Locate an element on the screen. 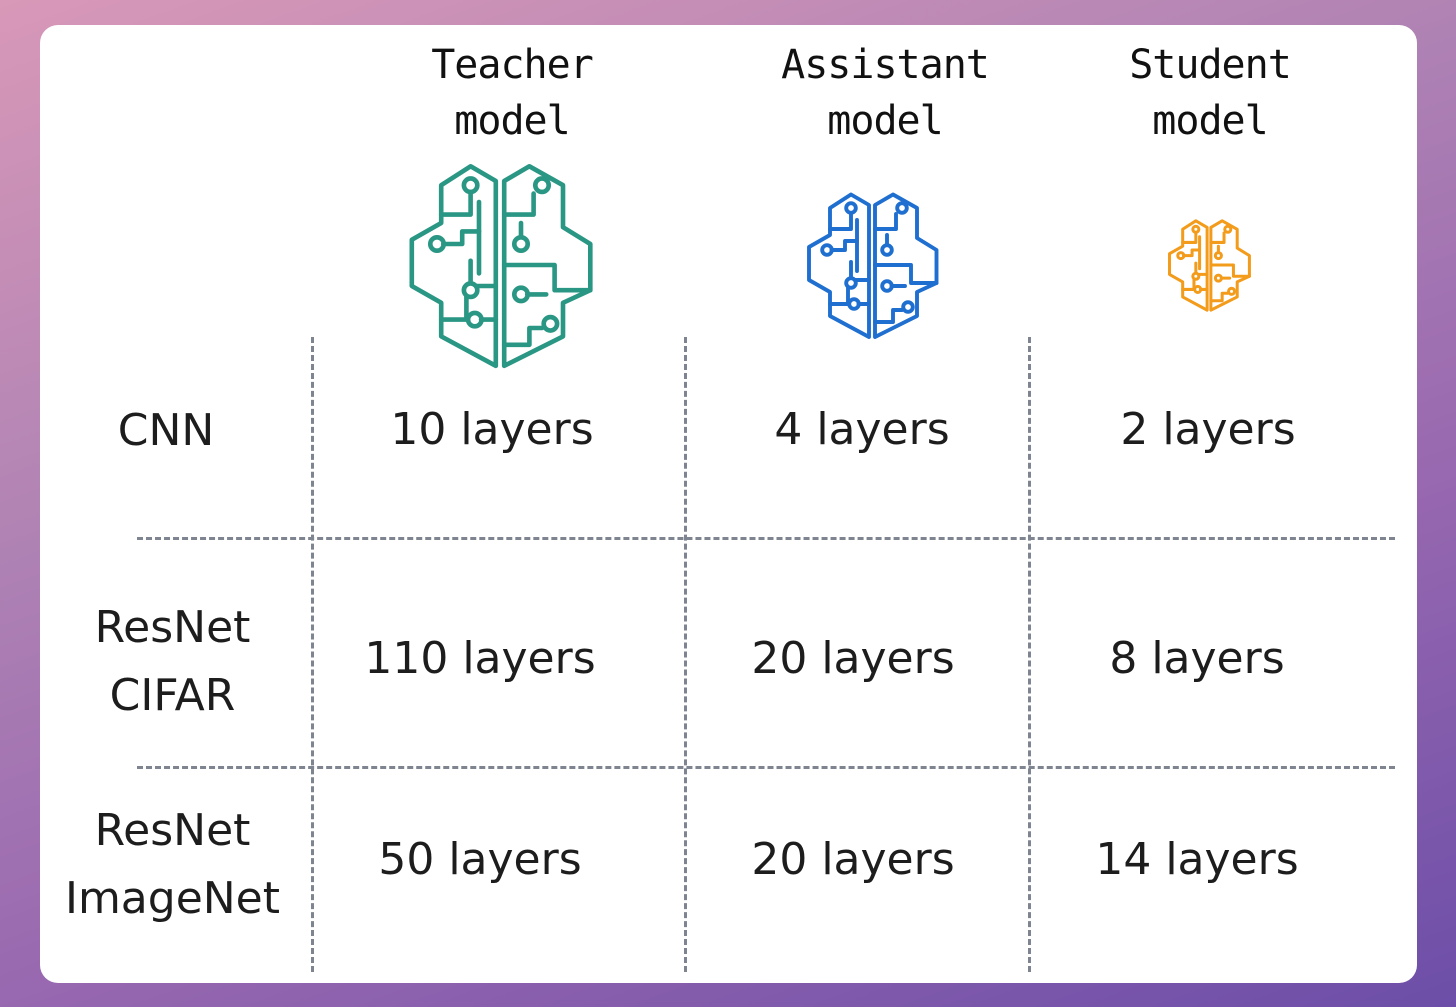 The width and height of the screenshot is (1456, 1007). cell-teacher-resnet-imagenet: 50 layers is located at coordinates (480, 859).